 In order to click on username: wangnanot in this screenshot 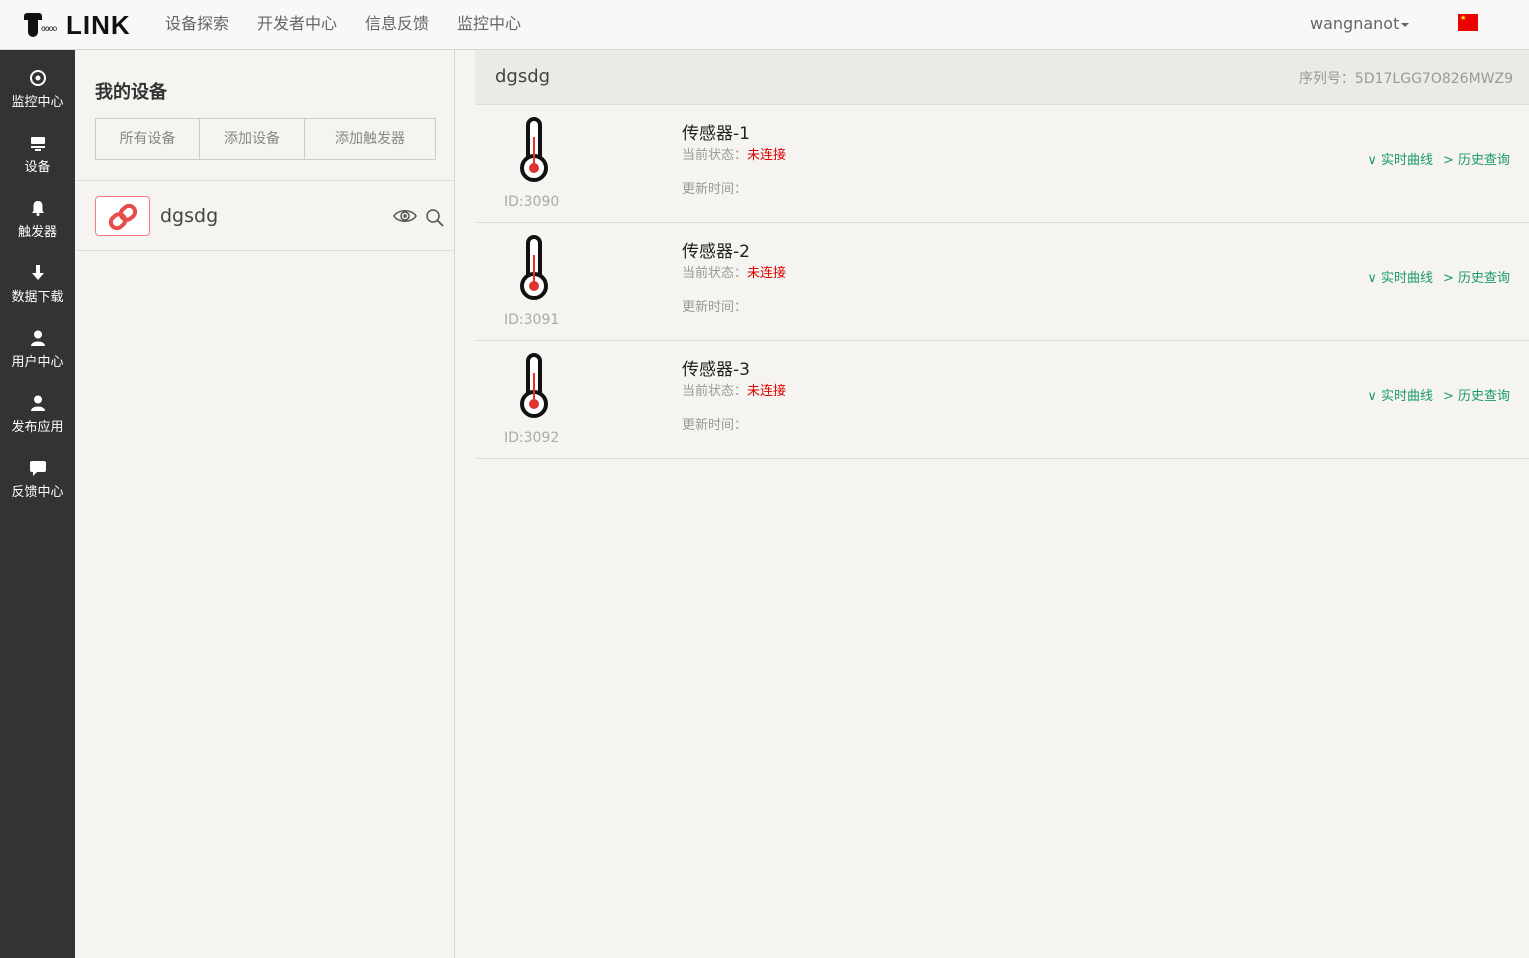, I will do `click(1355, 23)`.